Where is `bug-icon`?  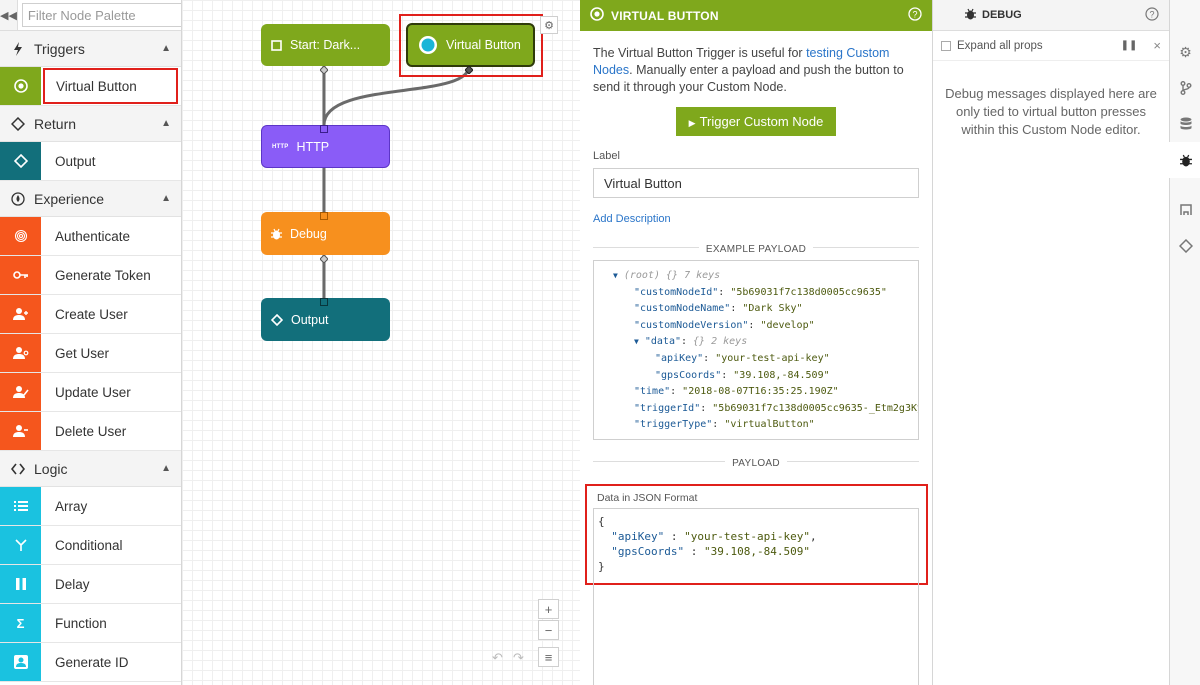
bug-icon is located at coordinates (1184, 160).